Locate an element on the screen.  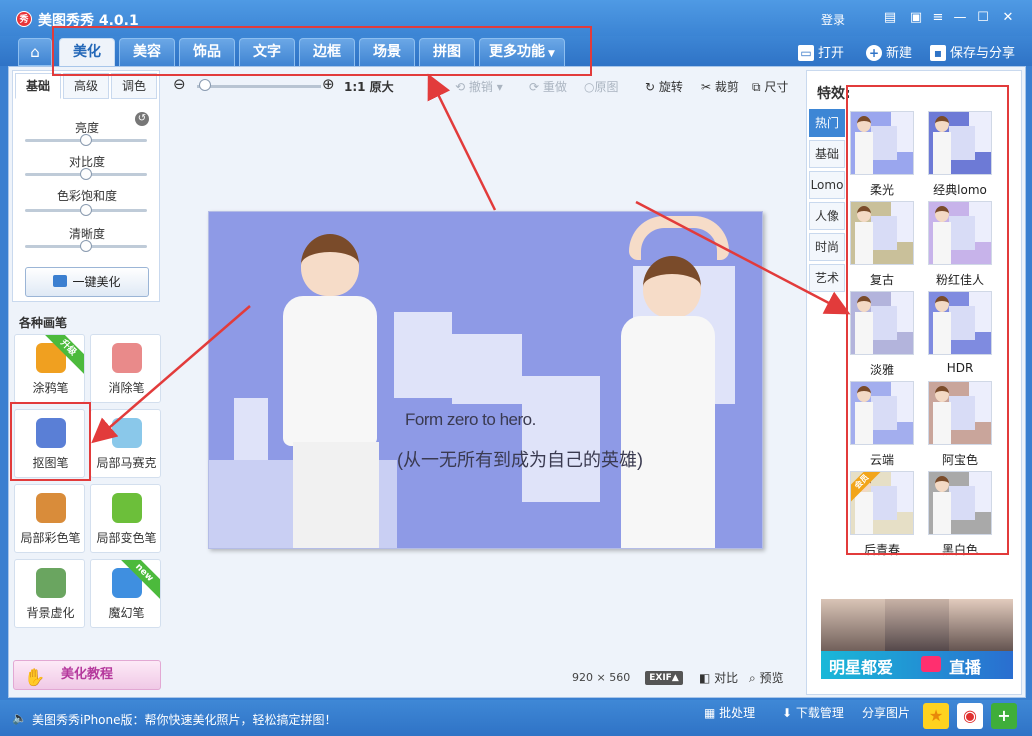
tab-meirong: 美容 is located at coordinates (147, 52).